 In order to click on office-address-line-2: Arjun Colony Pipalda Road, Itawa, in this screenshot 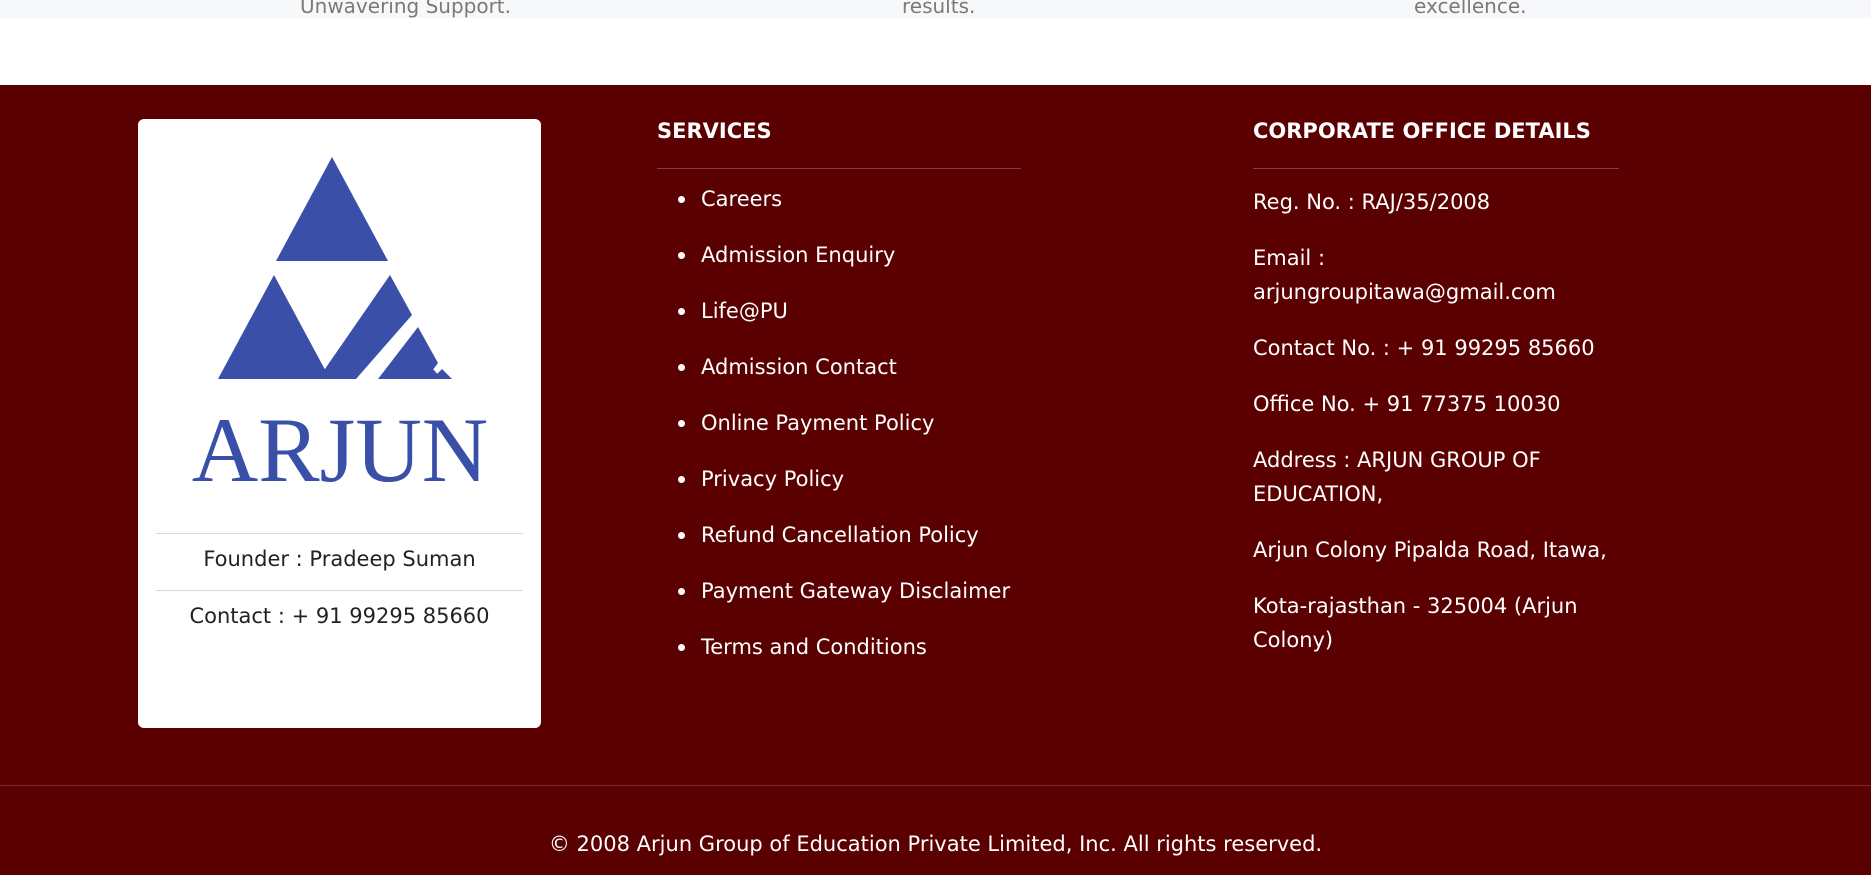, I will do `click(1430, 550)`.